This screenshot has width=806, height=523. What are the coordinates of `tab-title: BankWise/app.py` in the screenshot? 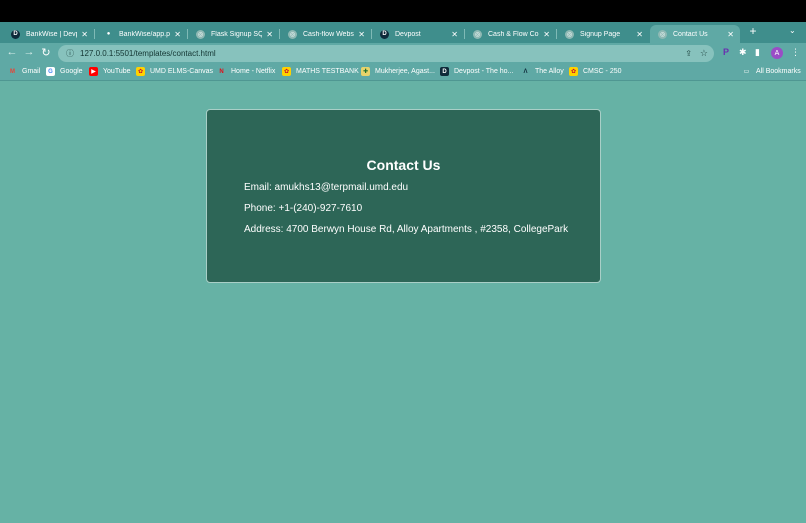 It's located at (145, 34).